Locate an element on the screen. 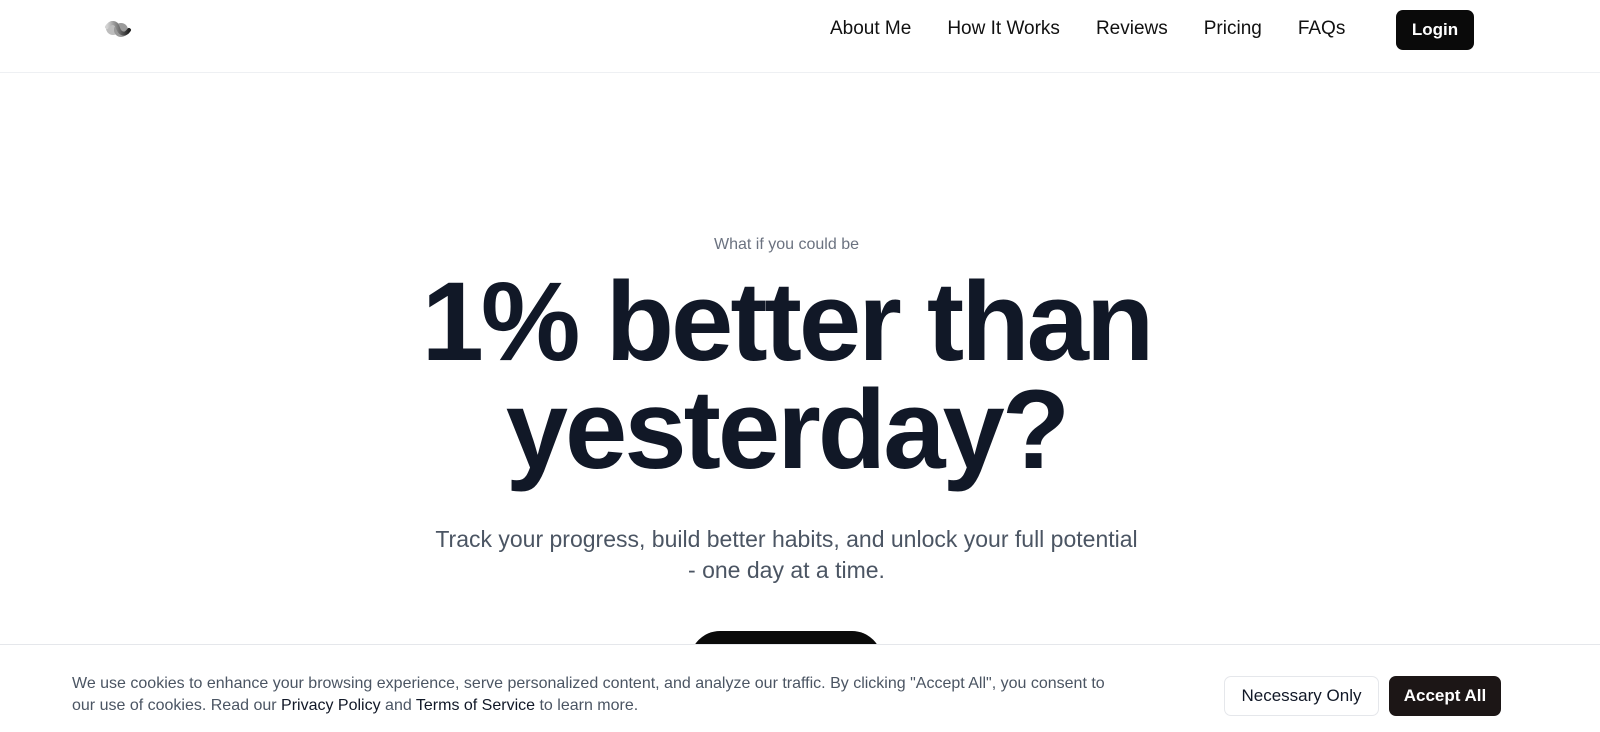 This screenshot has width=1600, height=732. nav-reviews: Reviews is located at coordinates (1132, 29).